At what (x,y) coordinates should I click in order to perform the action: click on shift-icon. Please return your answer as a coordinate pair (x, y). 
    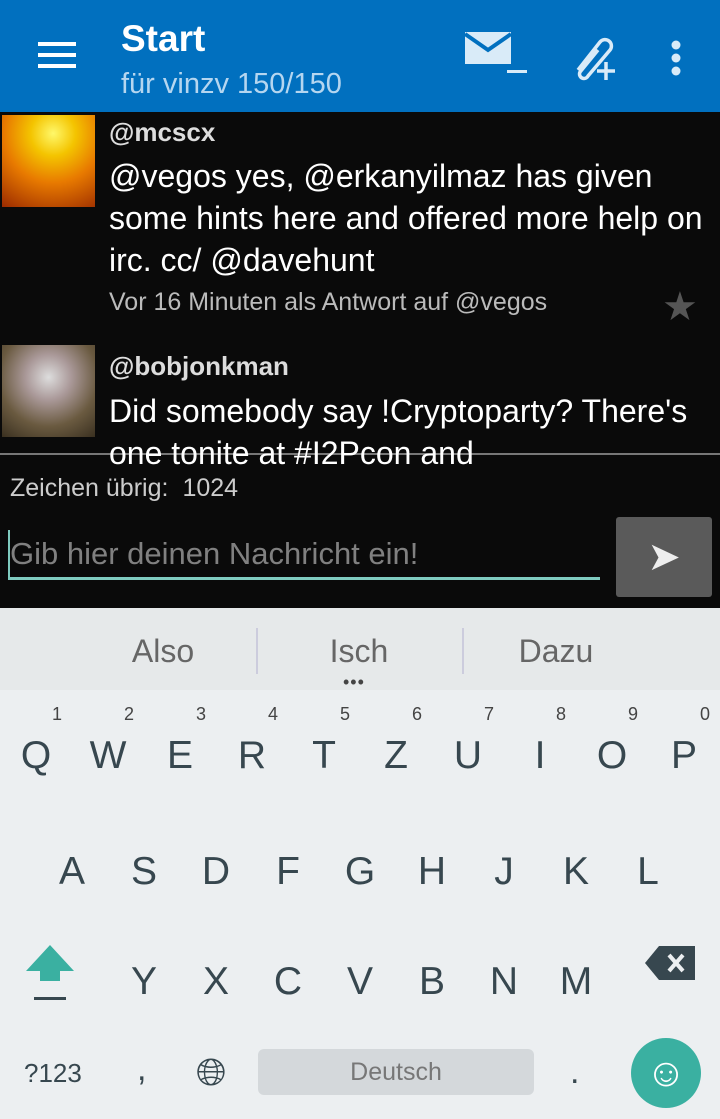
    Looking at the image, I should click on (50, 973).